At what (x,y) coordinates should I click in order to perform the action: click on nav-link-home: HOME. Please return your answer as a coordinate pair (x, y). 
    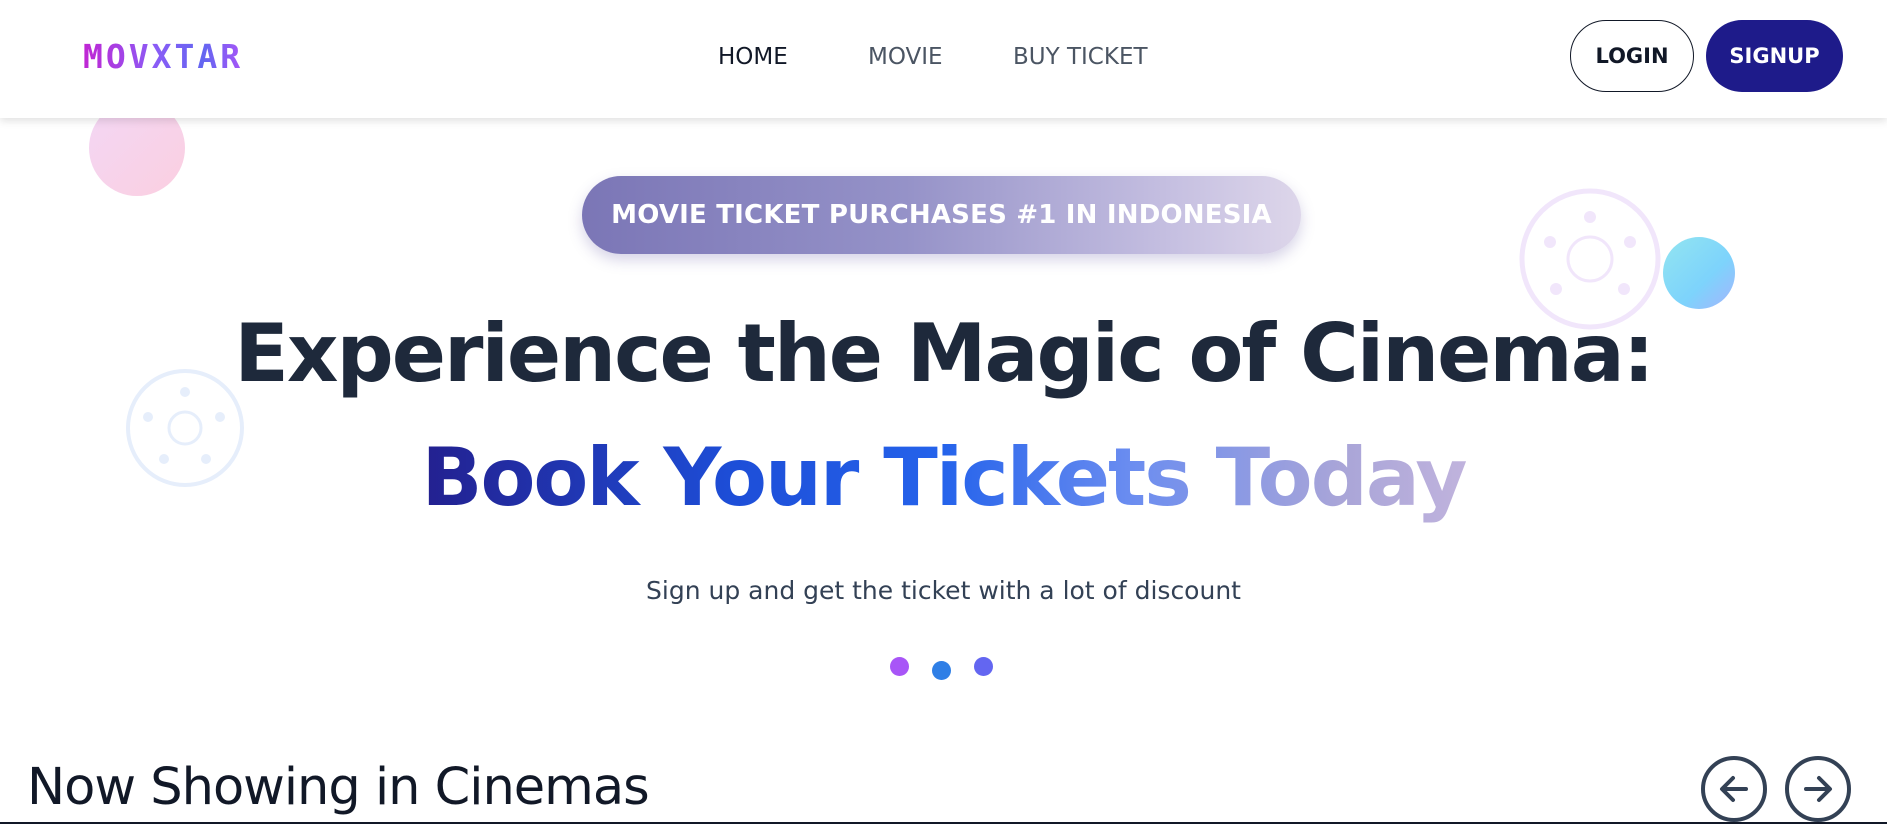
    Looking at the image, I should click on (753, 57).